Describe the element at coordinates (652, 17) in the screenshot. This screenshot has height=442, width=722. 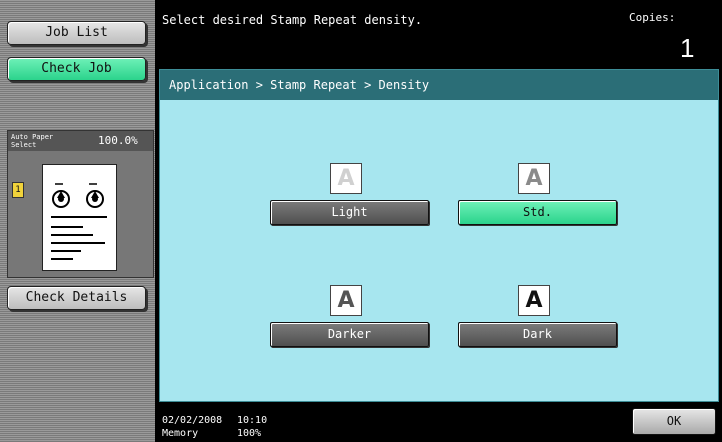
I see `copies-label: Copies:` at that location.